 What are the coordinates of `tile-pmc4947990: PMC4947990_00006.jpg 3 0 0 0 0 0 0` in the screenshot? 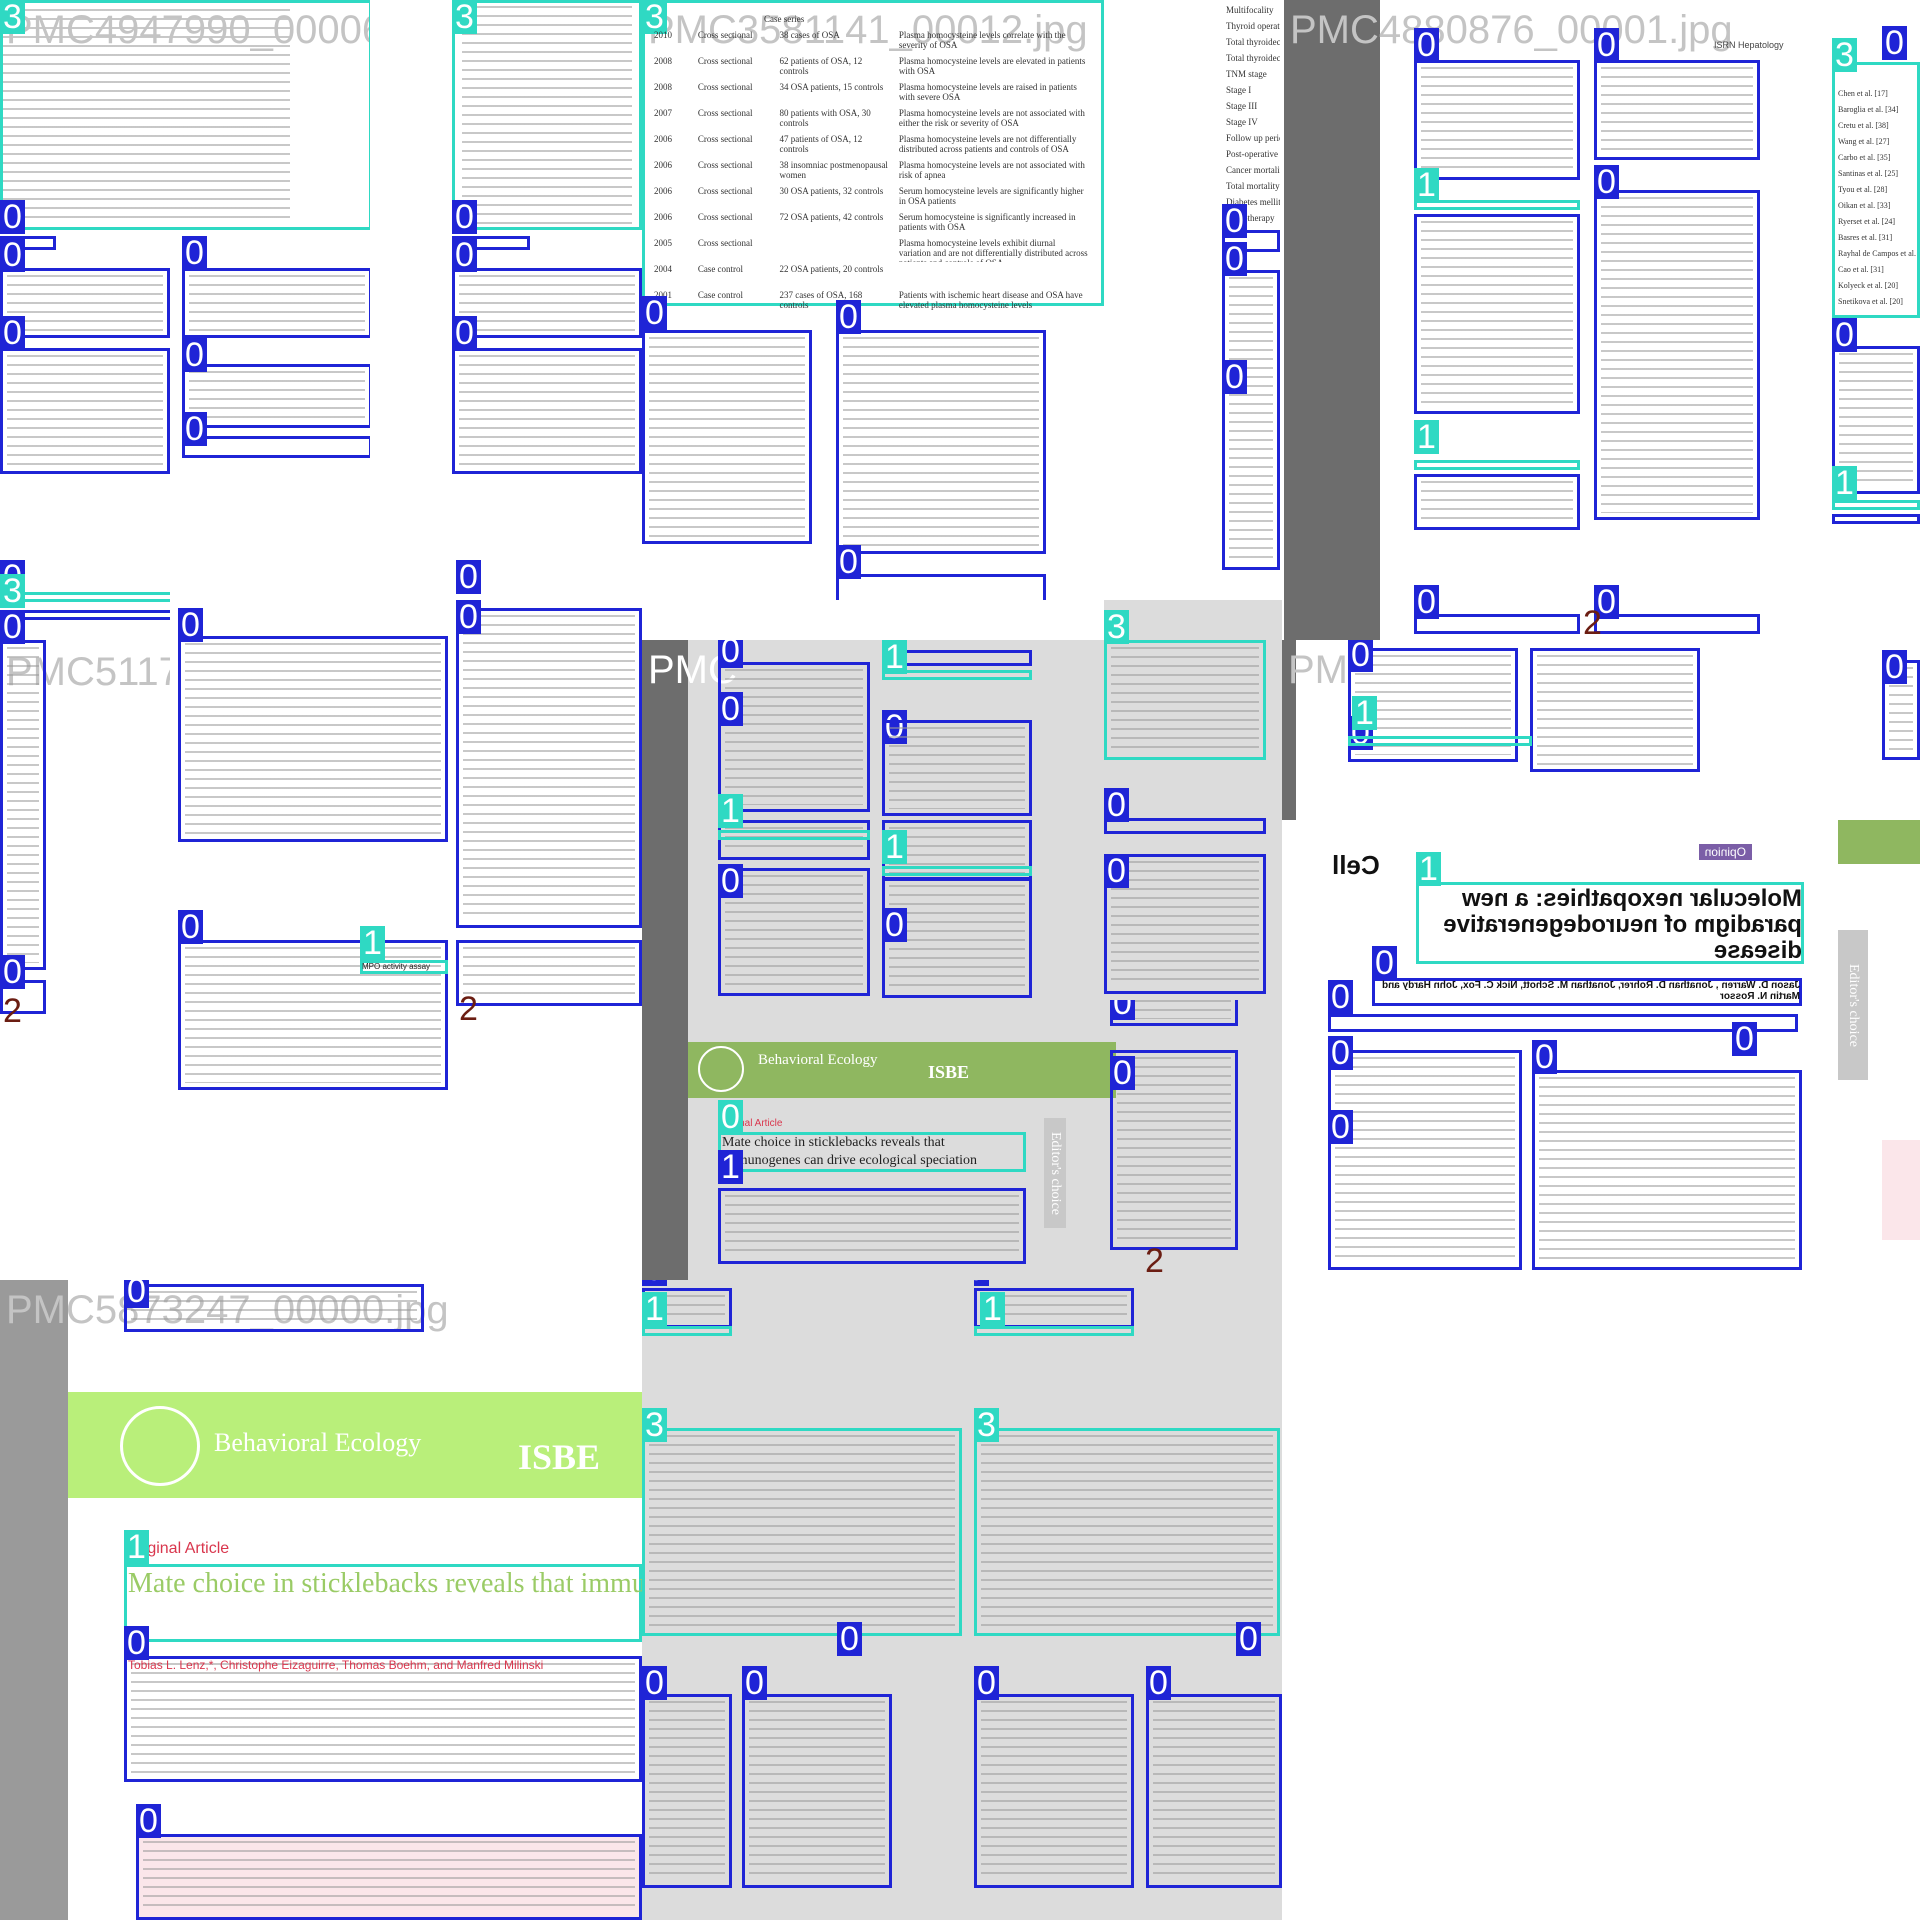 It's located at (185, 280).